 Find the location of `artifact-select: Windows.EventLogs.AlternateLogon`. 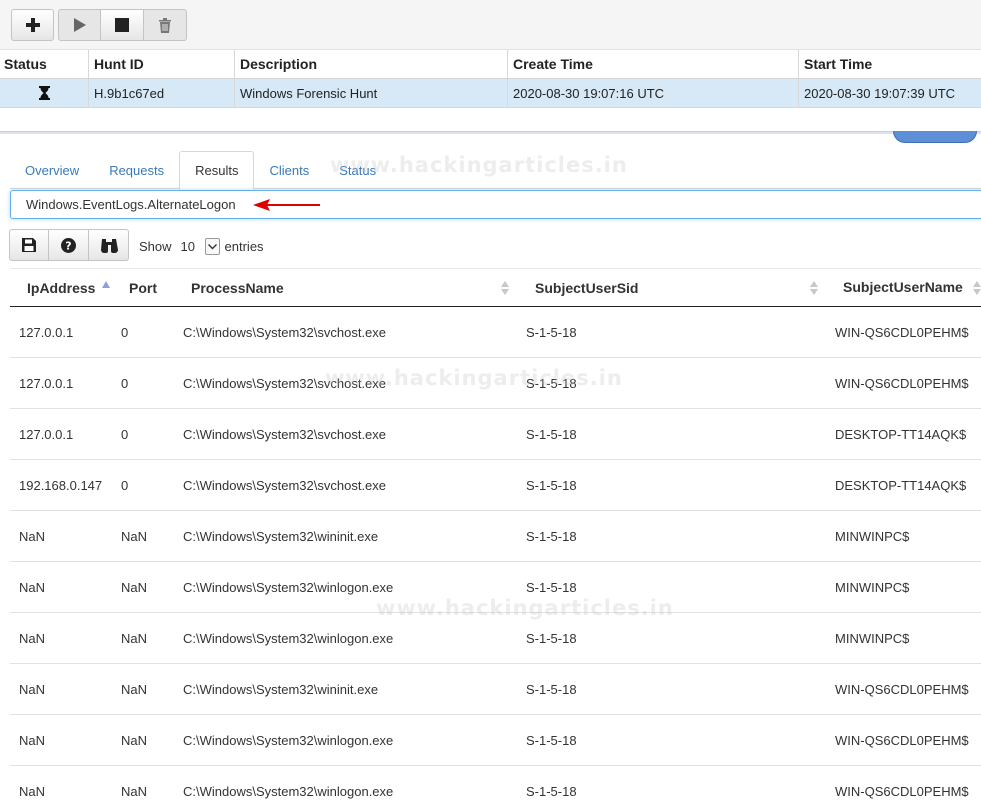

artifact-select: Windows.EventLogs.AlternateLogon is located at coordinates (495, 204).